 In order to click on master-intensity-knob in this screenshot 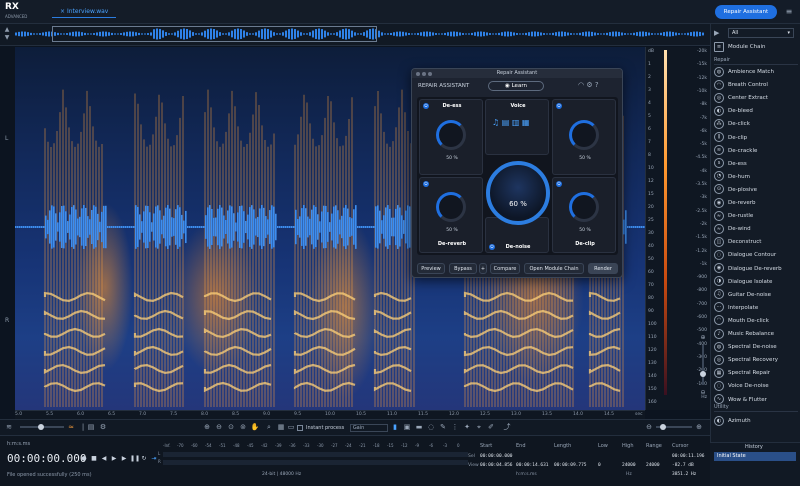, I will do `click(518, 193)`.